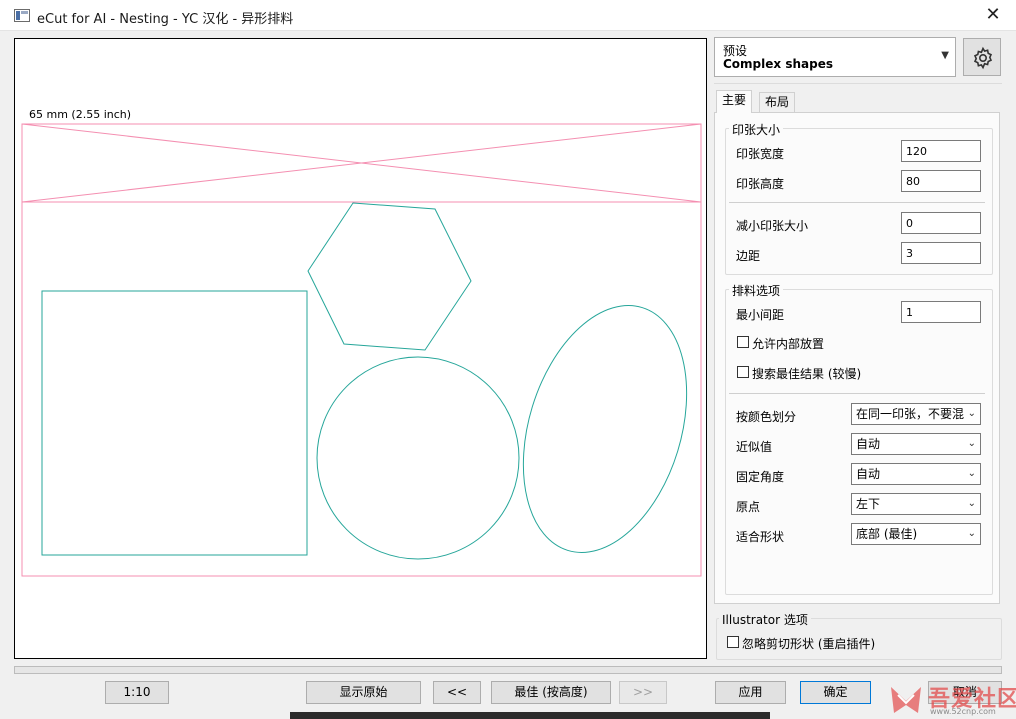 The height and width of the screenshot is (719, 1016). Describe the element at coordinates (165, 19) in the screenshot. I see `window-title: eCut for AI - Nesting - YC 汉化 - 异形排料` at that location.